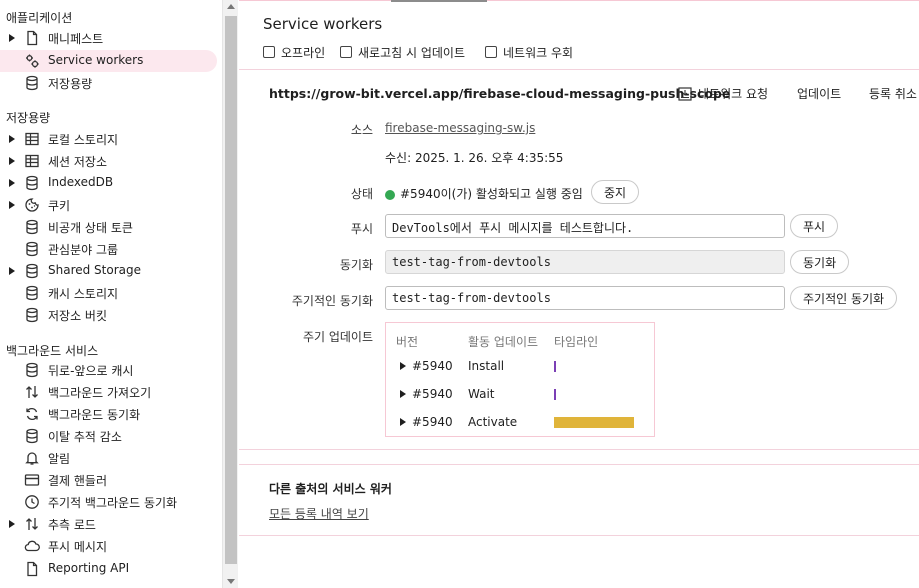  What do you see at coordinates (83, 294) in the screenshot?
I see `sidebar-item-label: 캐시 스토리지` at bounding box center [83, 294].